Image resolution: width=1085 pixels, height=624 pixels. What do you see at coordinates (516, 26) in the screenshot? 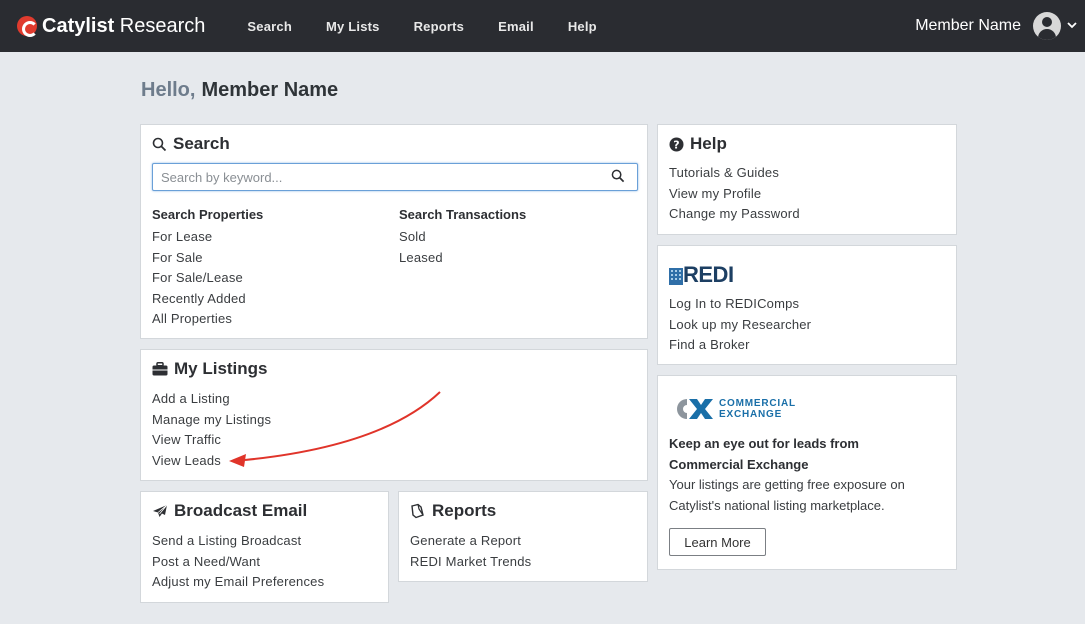
I see `nav-email: Email` at bounding box center [516, 26].